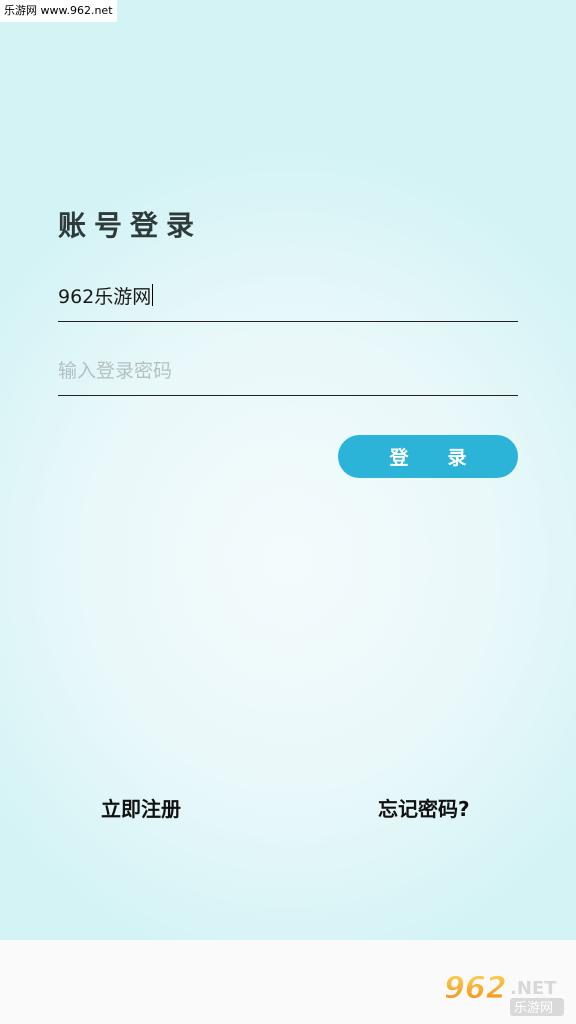 The image size is (576, 1024). What do you see at coordinates (475, 988) in the screenshot?
I see `logo-main-text: 962` at bounding box center [475, 988].